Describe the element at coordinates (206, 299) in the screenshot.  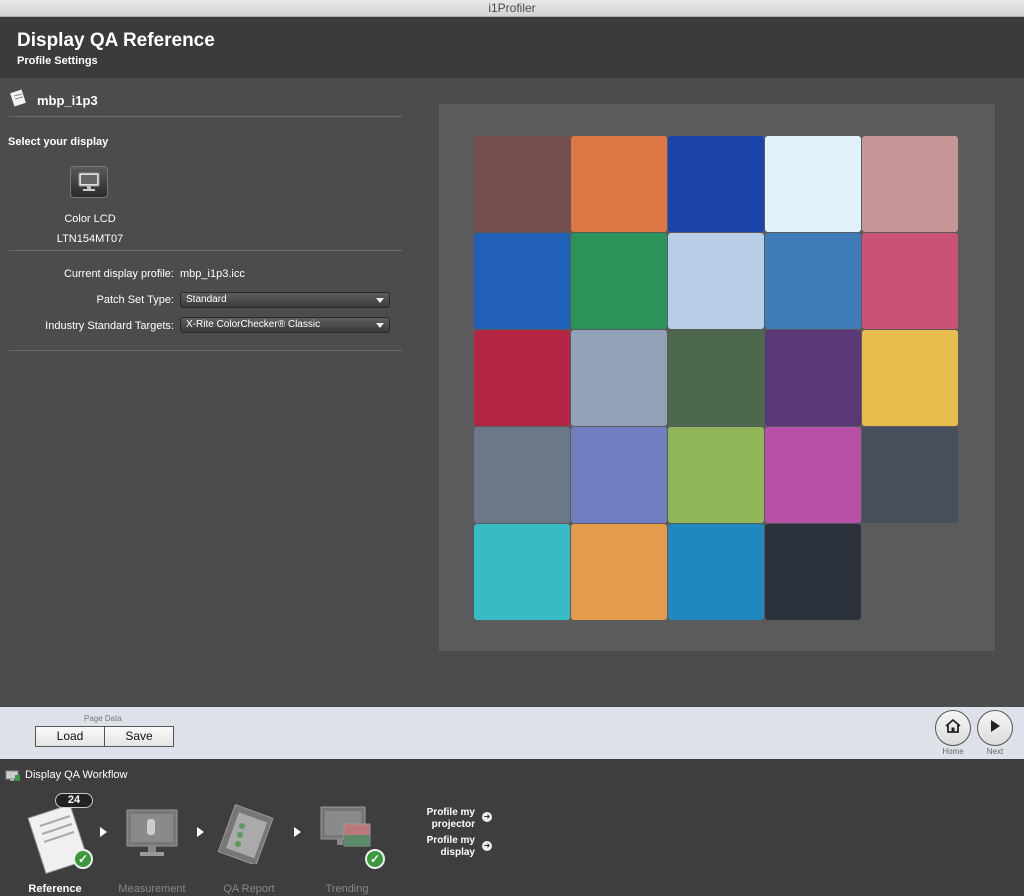
I see `patch-set-value: Standard` at that location.